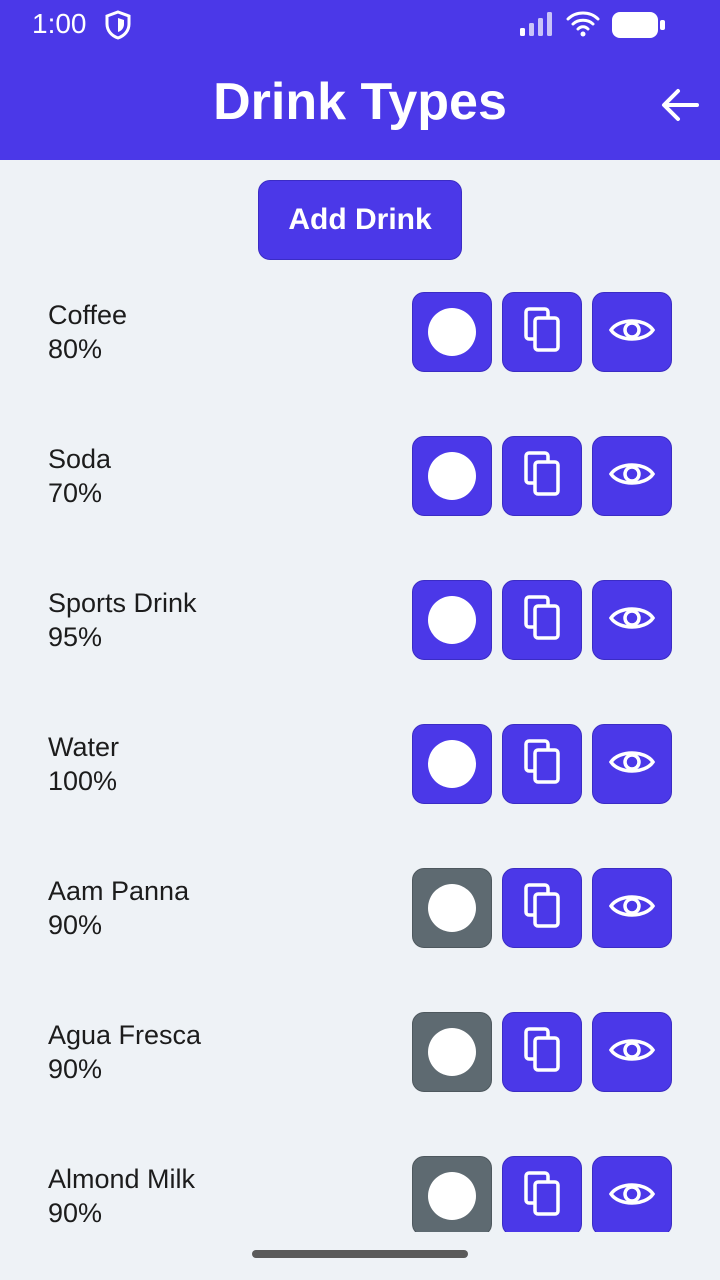 Image resolution: width=720 pixels, height=1280 pixels. I want to click on drink-row: Sports Drink 95%, so click(360, 652).